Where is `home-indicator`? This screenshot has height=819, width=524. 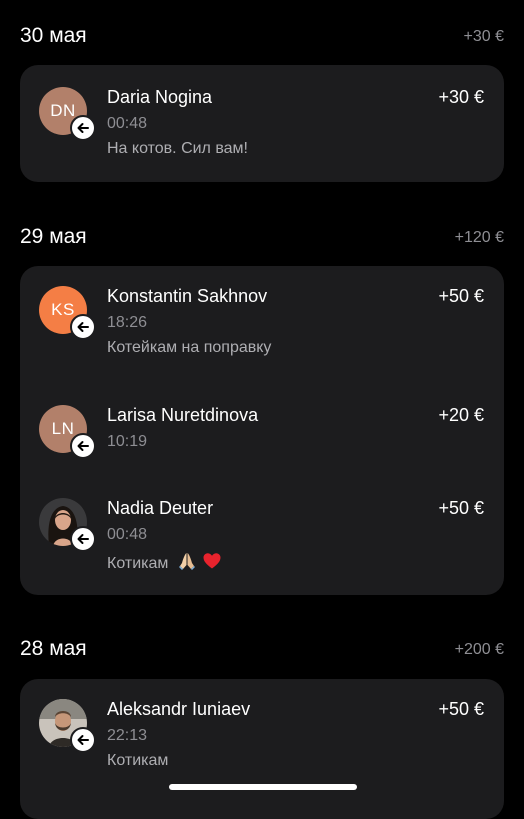
home-indicator is located at coordinates (263, 787).